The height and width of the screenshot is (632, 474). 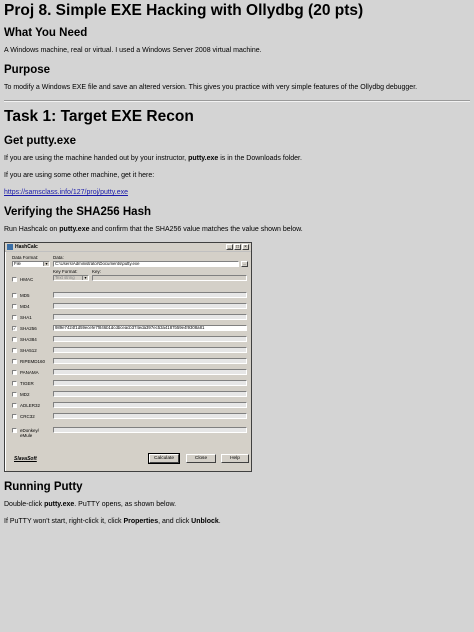 What do you see at coordinates (77, 212) in the screenshot?
I see `heading-verify-hash: Verifying the SHA256 Hash` at bounding box center [77, 212].